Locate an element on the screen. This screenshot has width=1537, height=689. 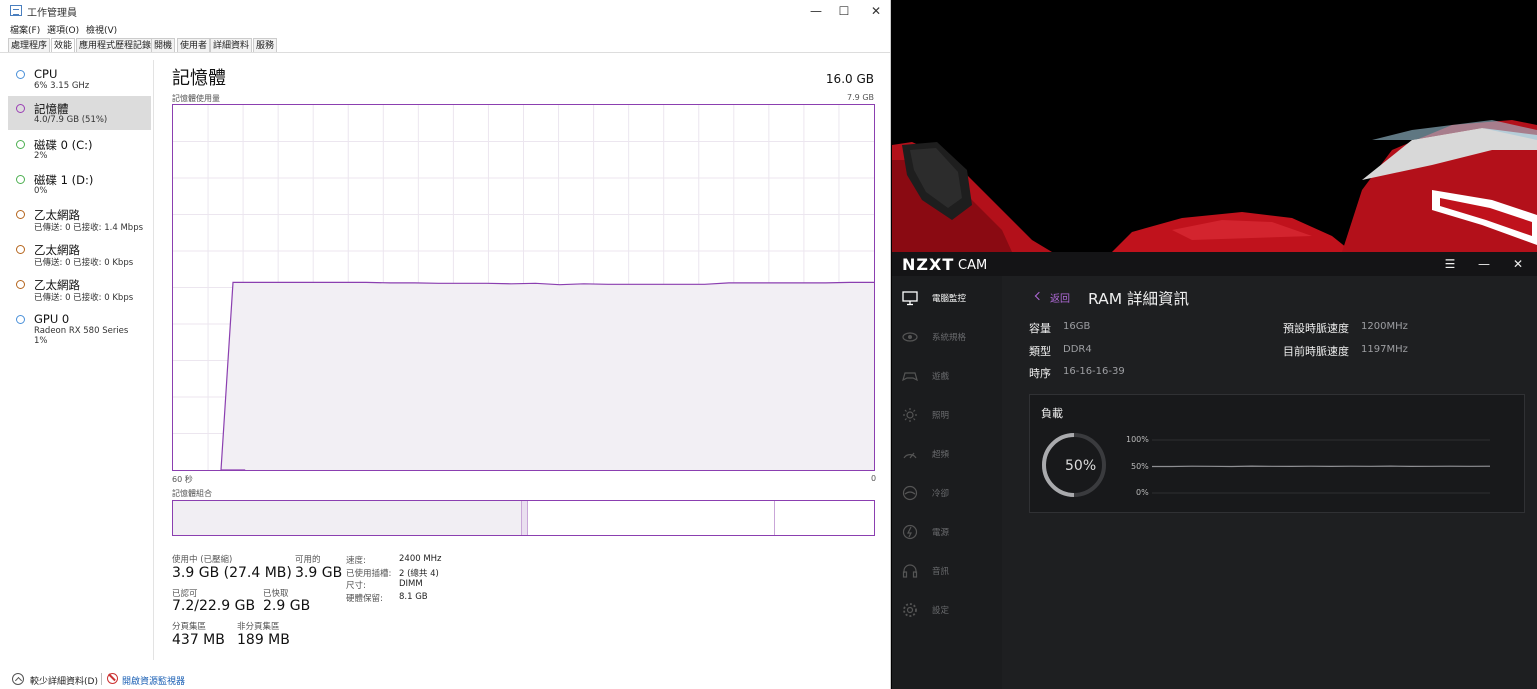
nav-item-power: 電源 is located at coordinates (952, 532).